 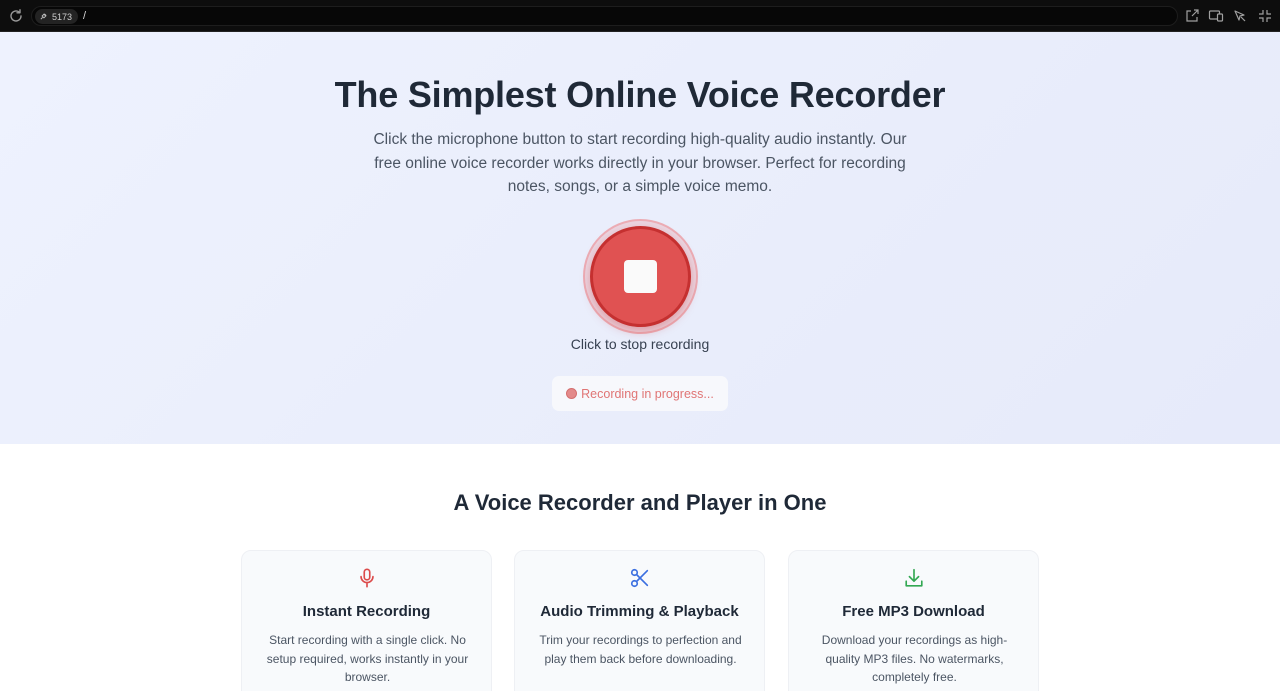 What do you see at coordinates (367, 578) in the screenshot?
I see `microphone-icon` at bounding box center [367, 578].